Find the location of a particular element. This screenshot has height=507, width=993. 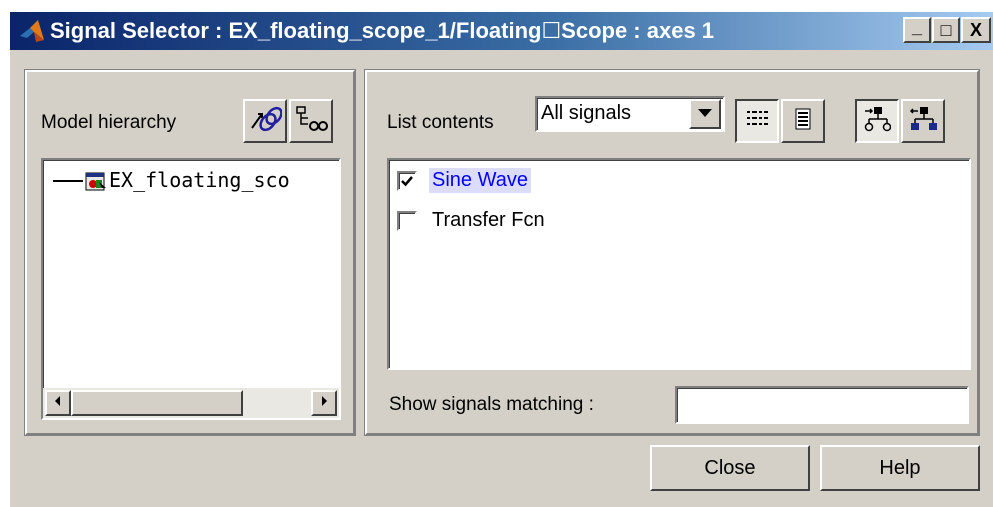

find-signal-button is located at coordinates (311, 121).